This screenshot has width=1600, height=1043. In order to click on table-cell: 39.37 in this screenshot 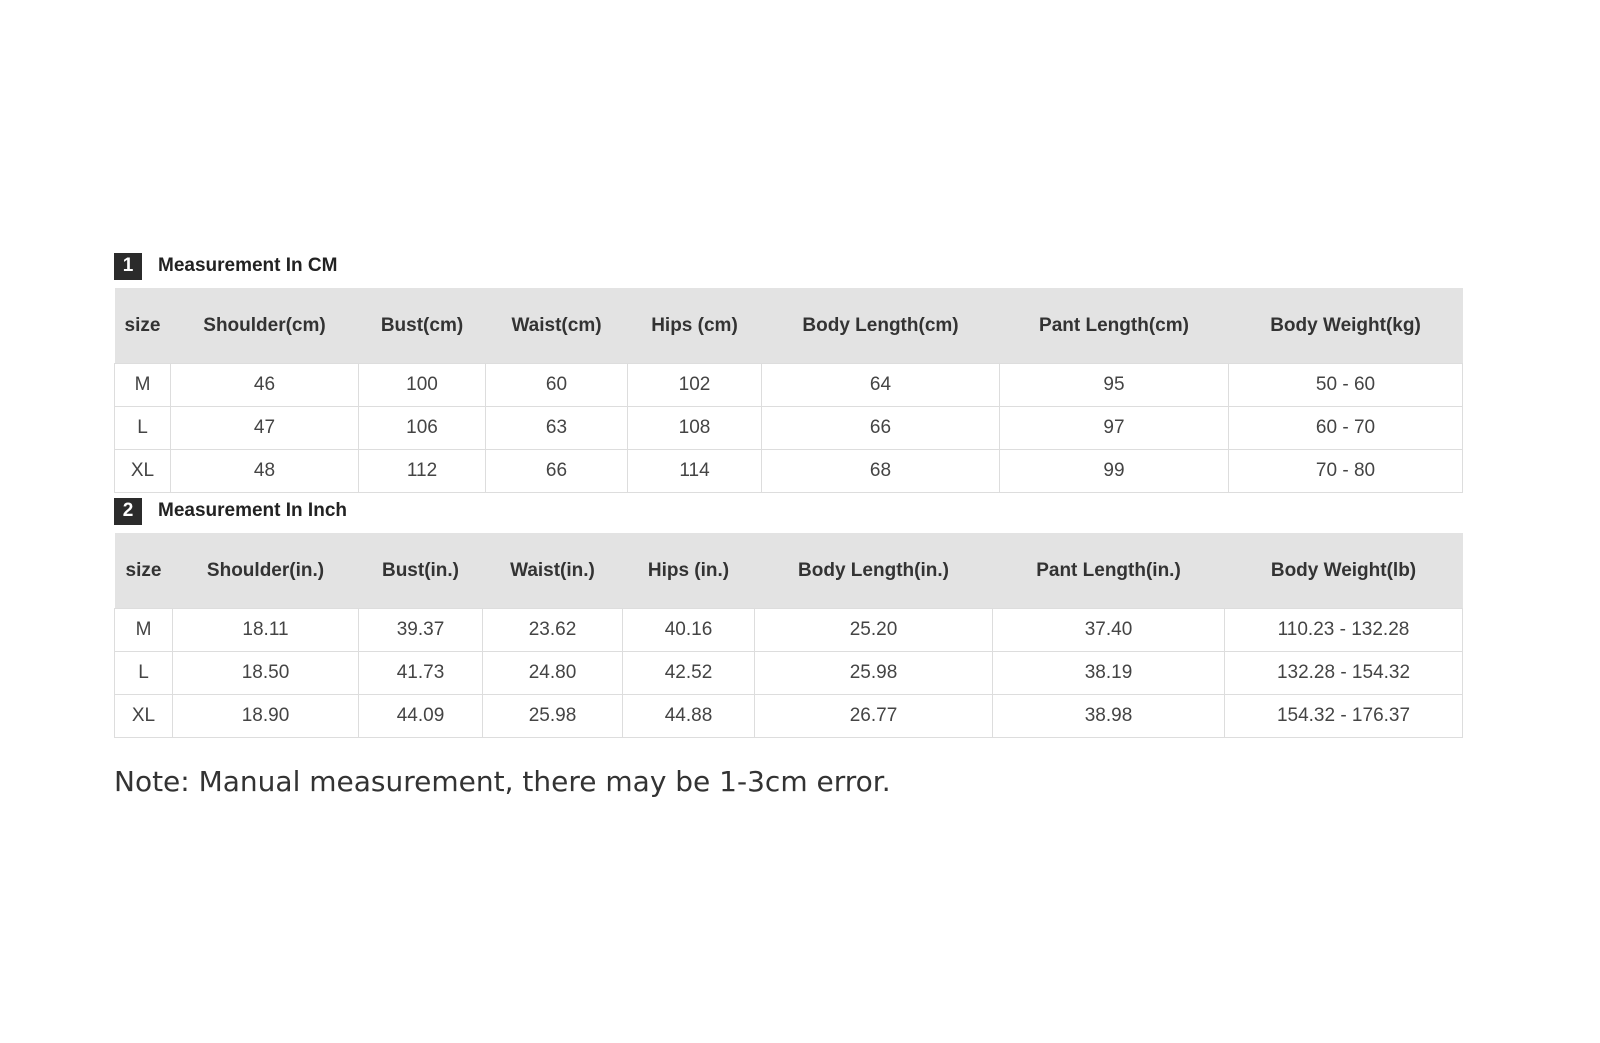, I will do `click(420, 630)`.